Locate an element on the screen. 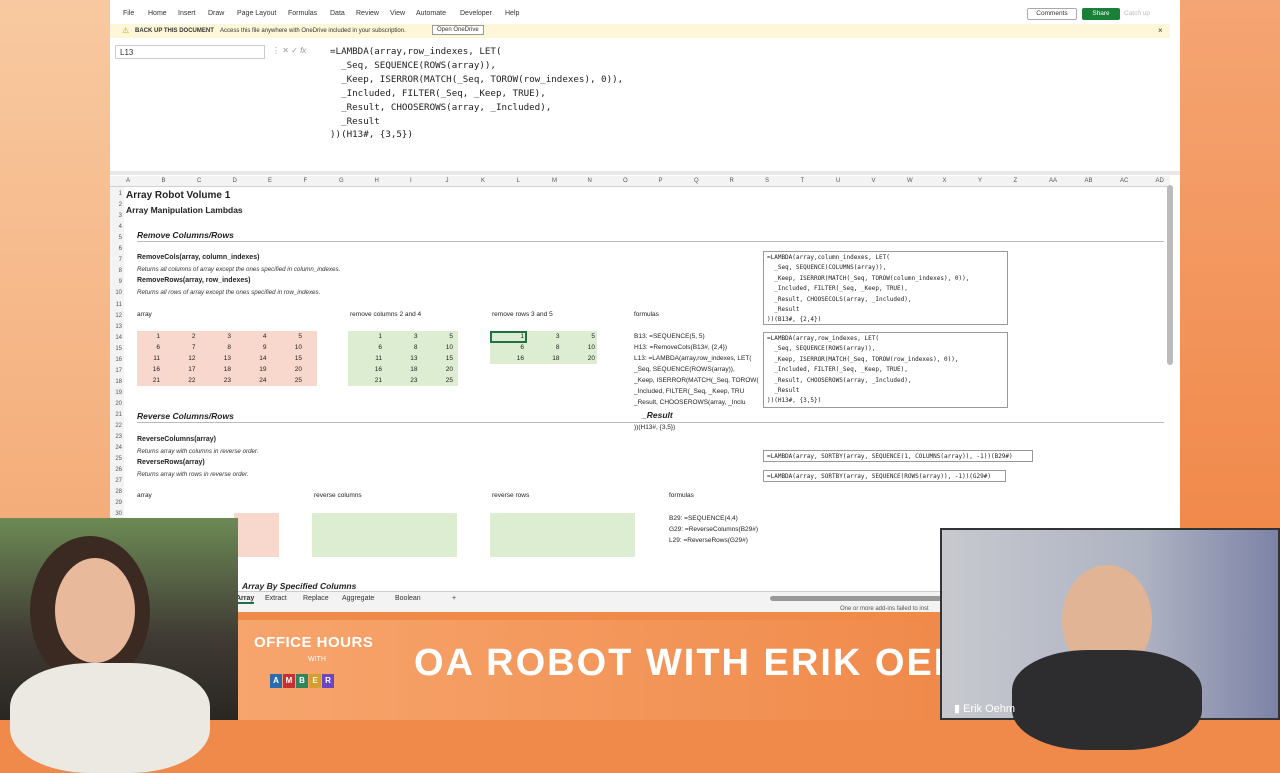  row-header: 29 is located at coordinates (116, 503).